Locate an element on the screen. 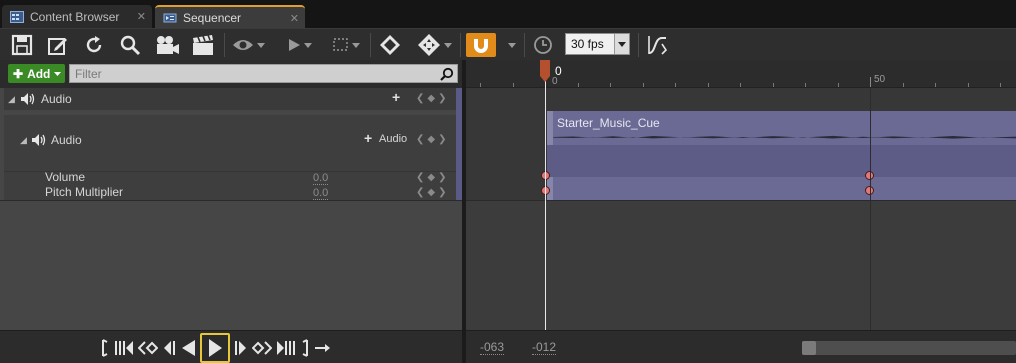 Image resolution: width=1016 pixels, height=363 pixels. key-button is located at coordinates (390, 45).